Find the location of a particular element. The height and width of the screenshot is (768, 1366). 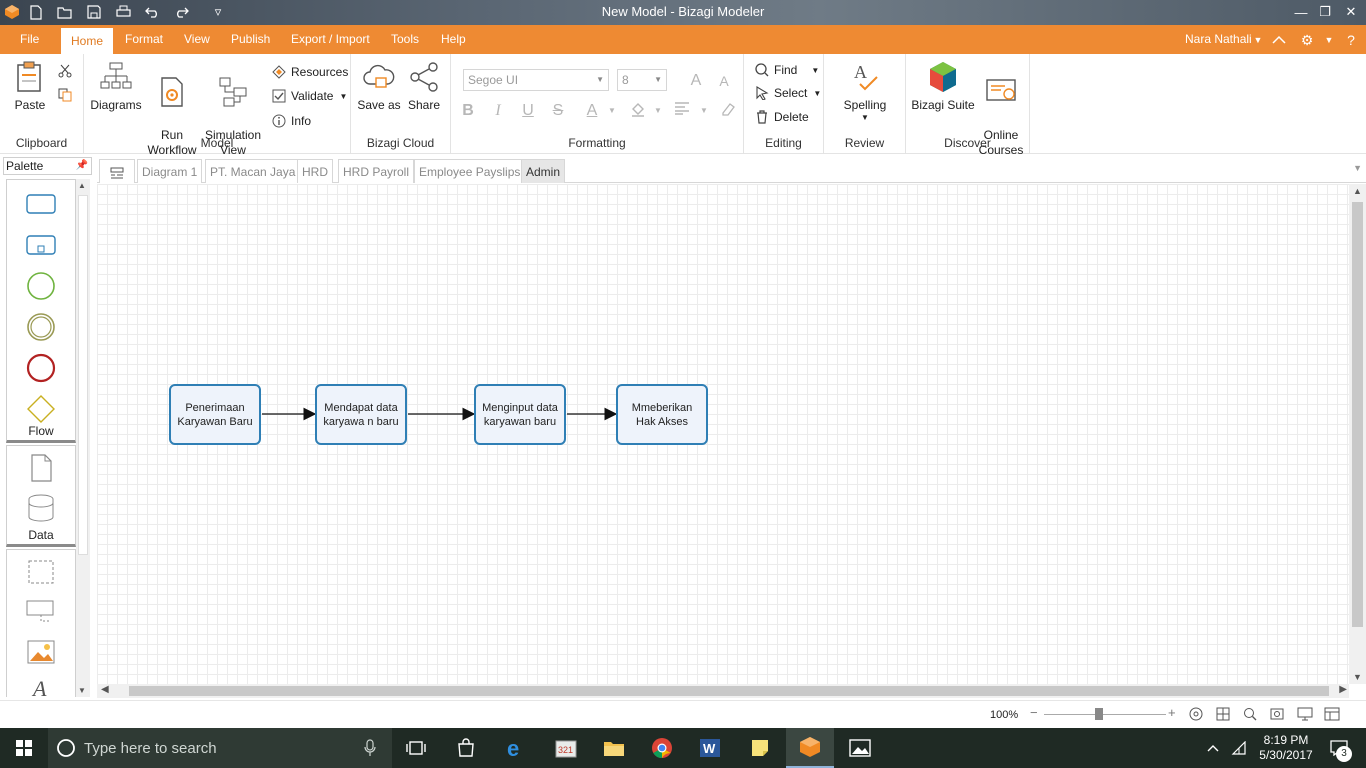

fill-color-icon is located at coordinates (638, 111).